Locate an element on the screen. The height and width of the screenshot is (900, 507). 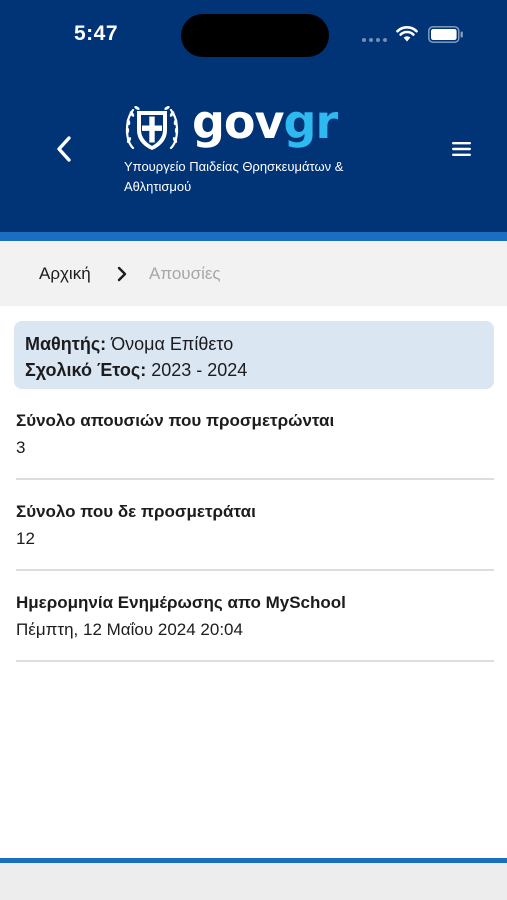
cellular-signal-icon is located at coordinates (375, 40).